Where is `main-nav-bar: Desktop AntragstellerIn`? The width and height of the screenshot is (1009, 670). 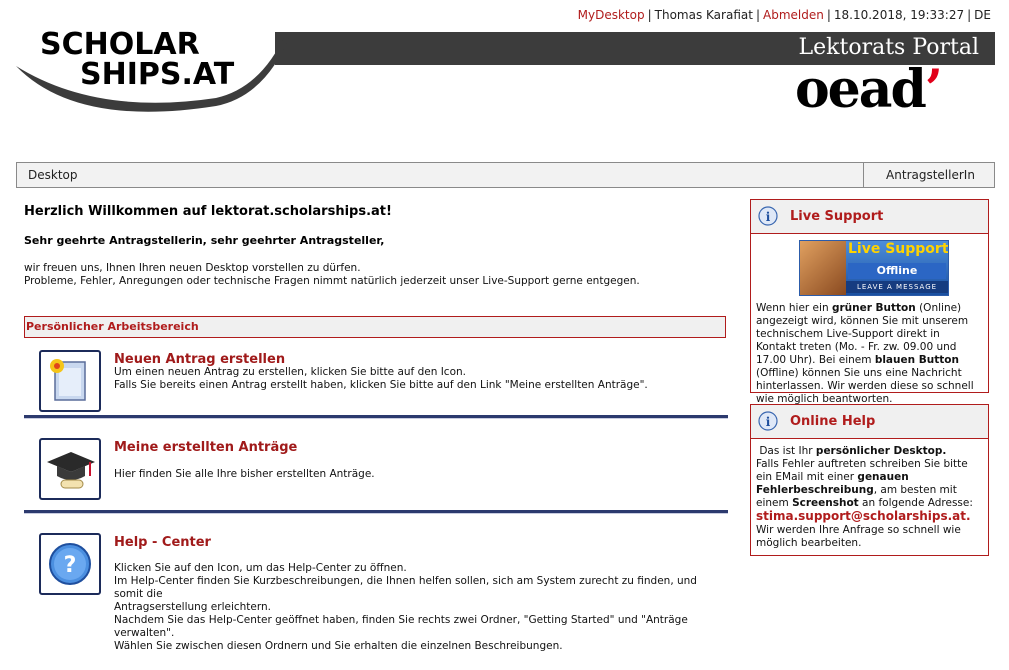
main-nav-bar: Desktop AntragstellerIn is located at coordinates (505, 175).